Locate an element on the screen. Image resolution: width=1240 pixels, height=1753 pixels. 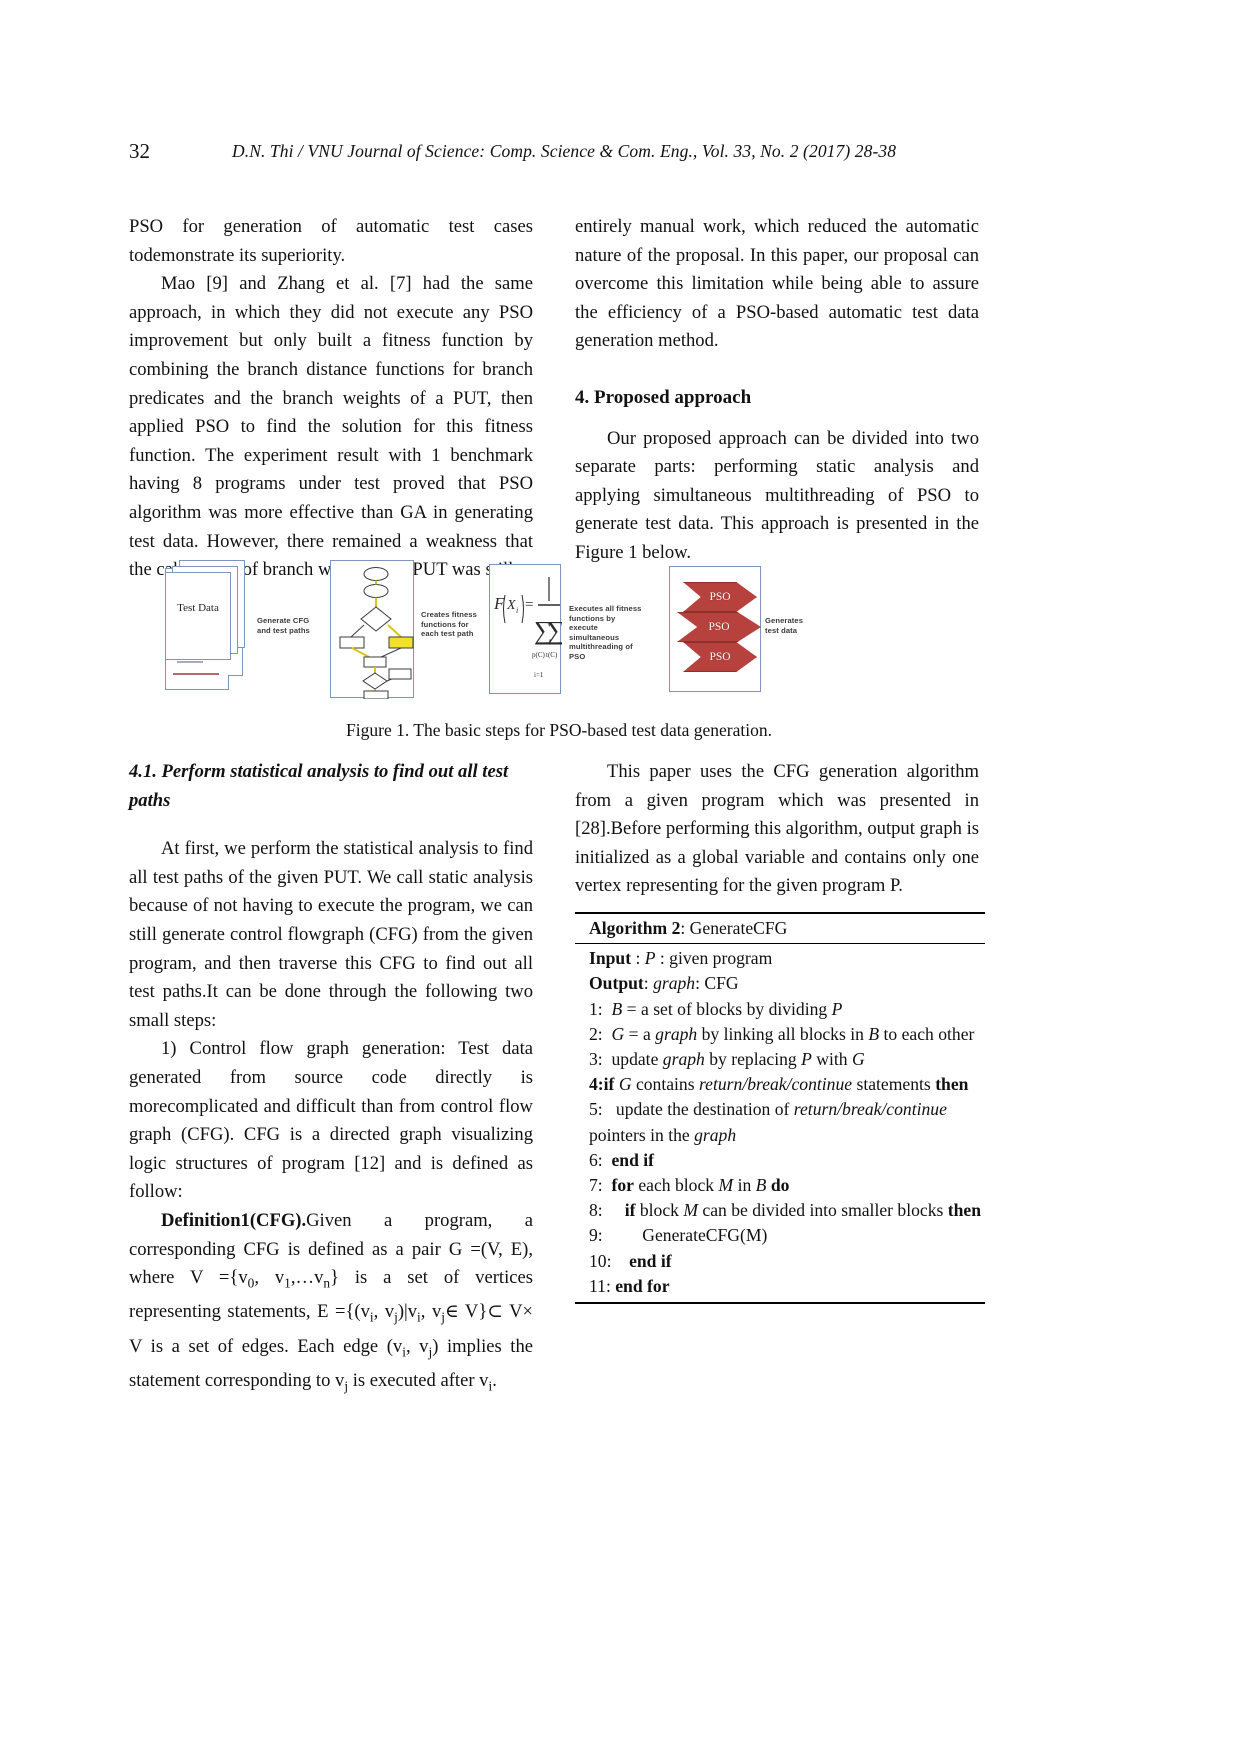
definition-t12: . is located at coordinates (494, 1381).